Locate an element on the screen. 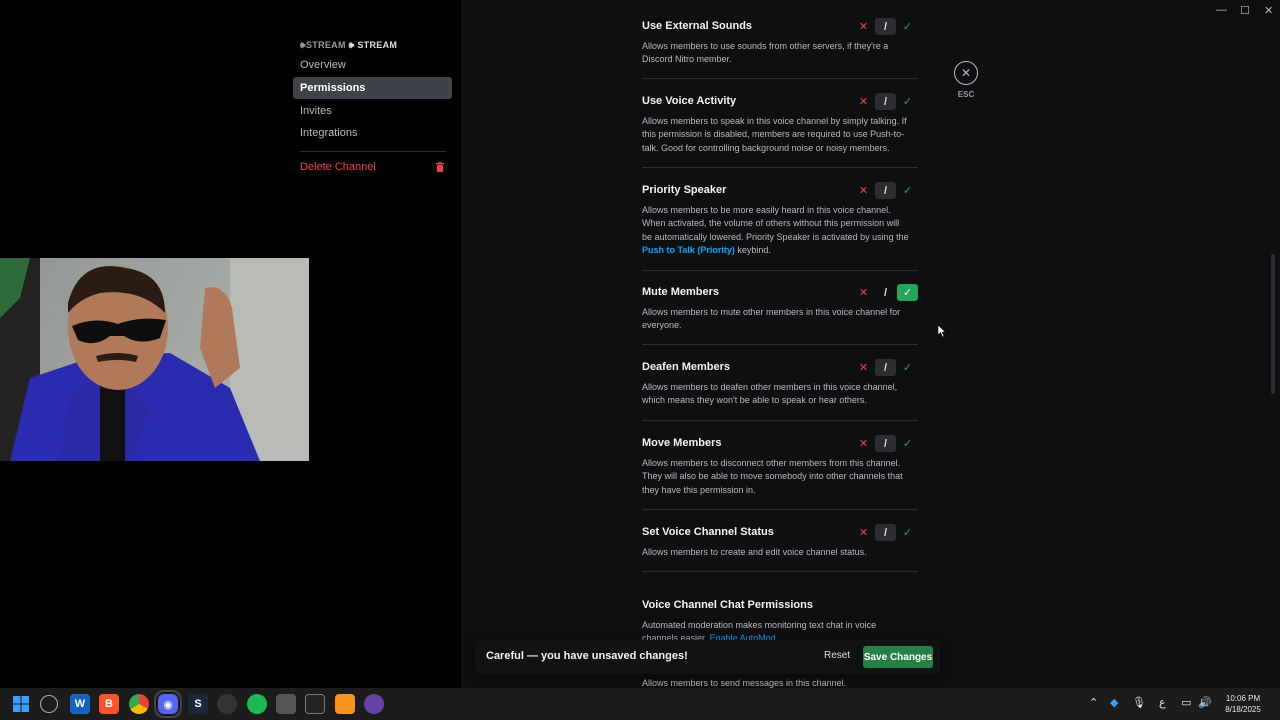  steam-icon: S is located at coordinates (198, 704).